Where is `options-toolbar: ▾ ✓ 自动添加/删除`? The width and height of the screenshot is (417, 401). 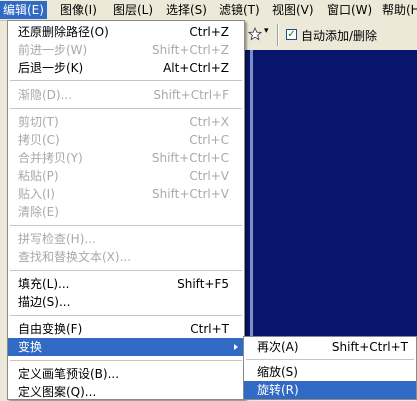 options-toolbar: ▾ ✓ 自动添加/删除 is located at coordinates (328, 35).